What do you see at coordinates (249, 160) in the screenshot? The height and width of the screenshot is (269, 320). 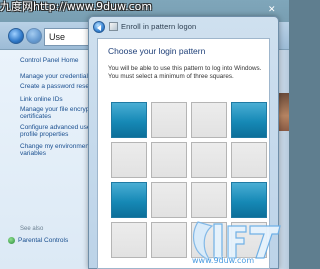 I see `pattern-square-r2-c4` at bounding box center [249, 160].